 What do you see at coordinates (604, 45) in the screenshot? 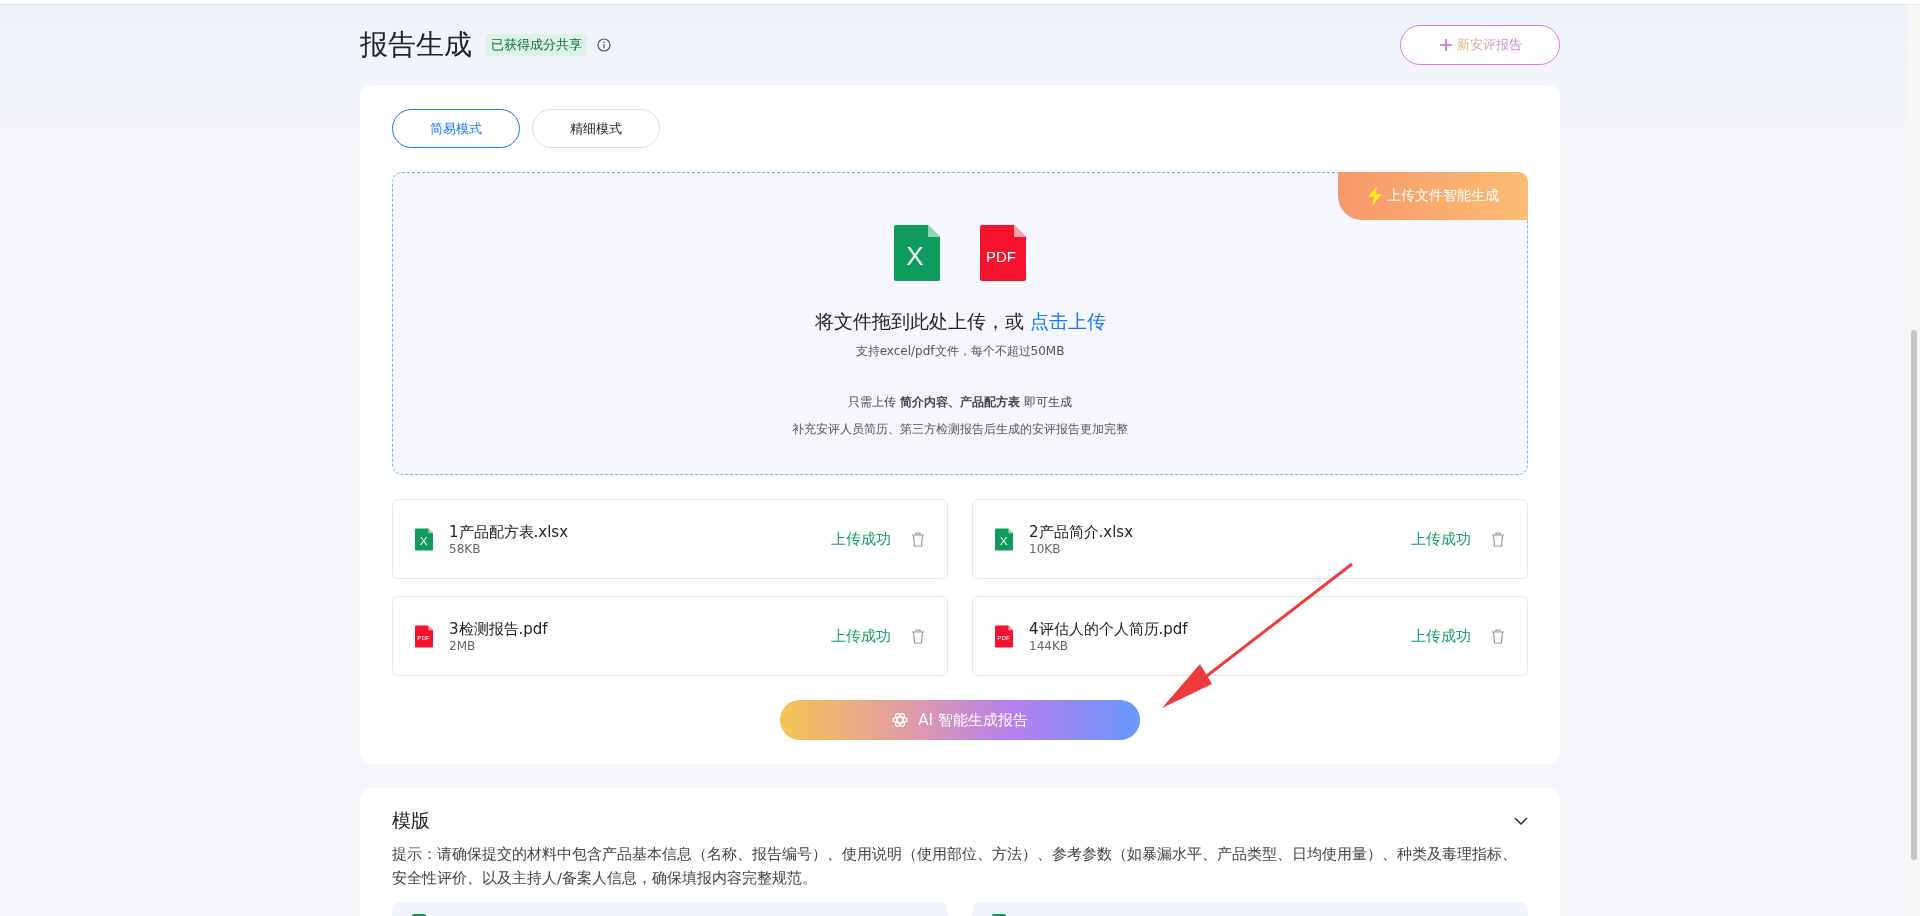
I see `info-icon` at bounding box center [604, 45].